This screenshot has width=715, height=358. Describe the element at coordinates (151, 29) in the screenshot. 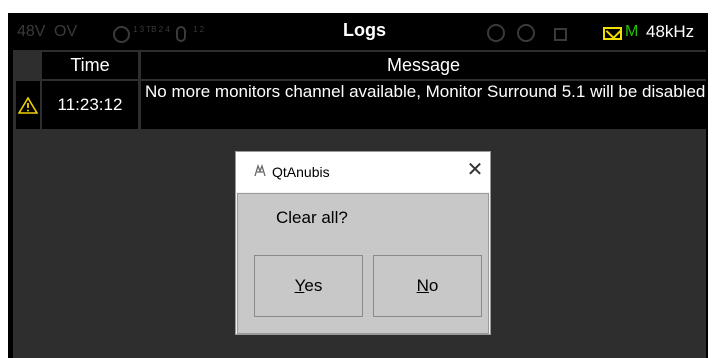

I see `routing-mini-label: 1 3 TB 2 4` at that location.